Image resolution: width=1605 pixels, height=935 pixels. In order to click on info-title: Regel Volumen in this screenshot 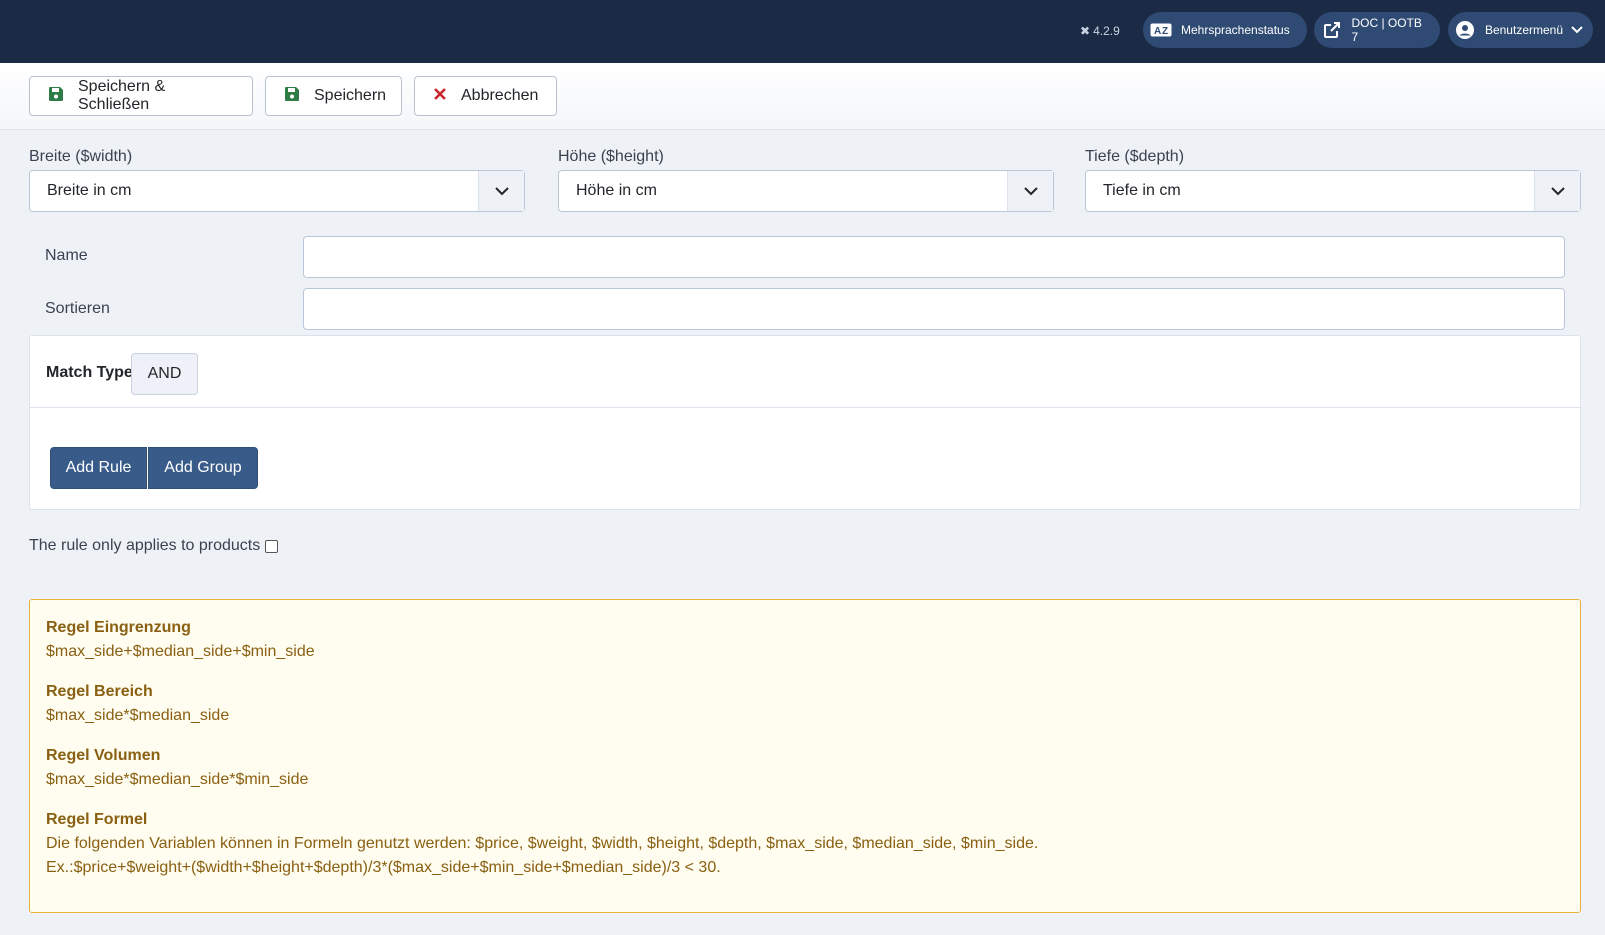, I will do `click(103, 755)`.